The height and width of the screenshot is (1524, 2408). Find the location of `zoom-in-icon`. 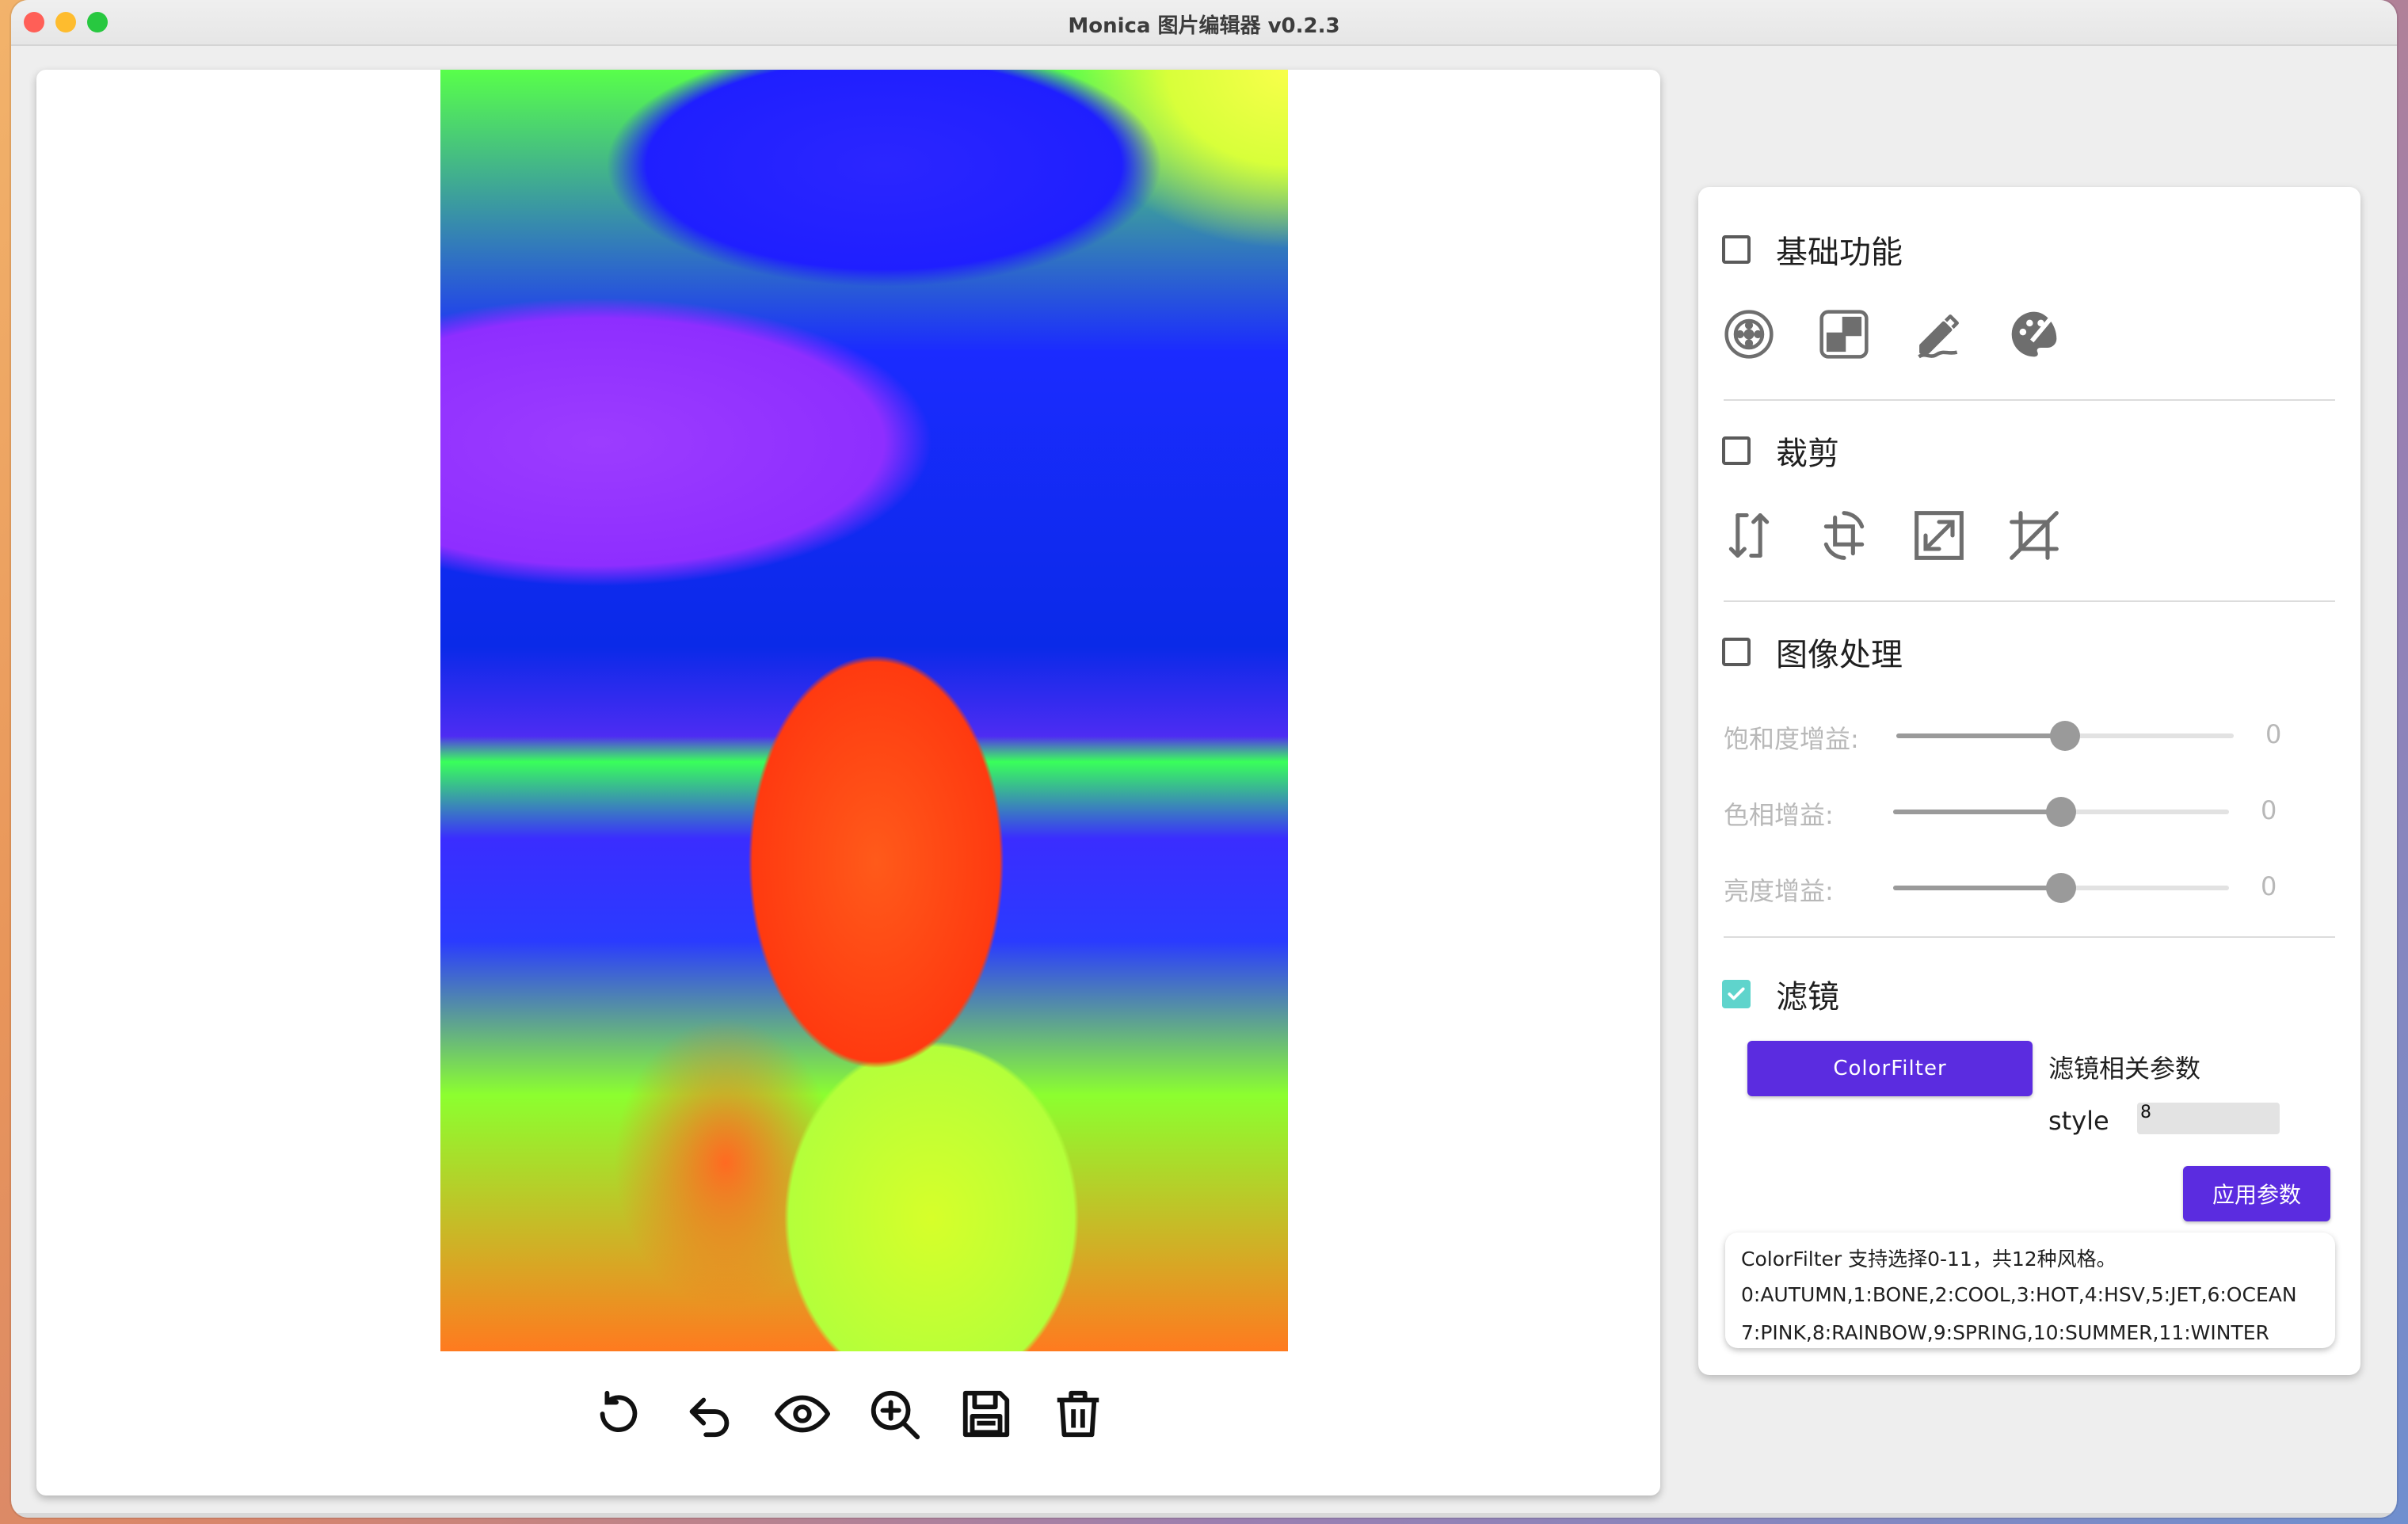

zoom-in-icon is located at coordinates (896, 1415).